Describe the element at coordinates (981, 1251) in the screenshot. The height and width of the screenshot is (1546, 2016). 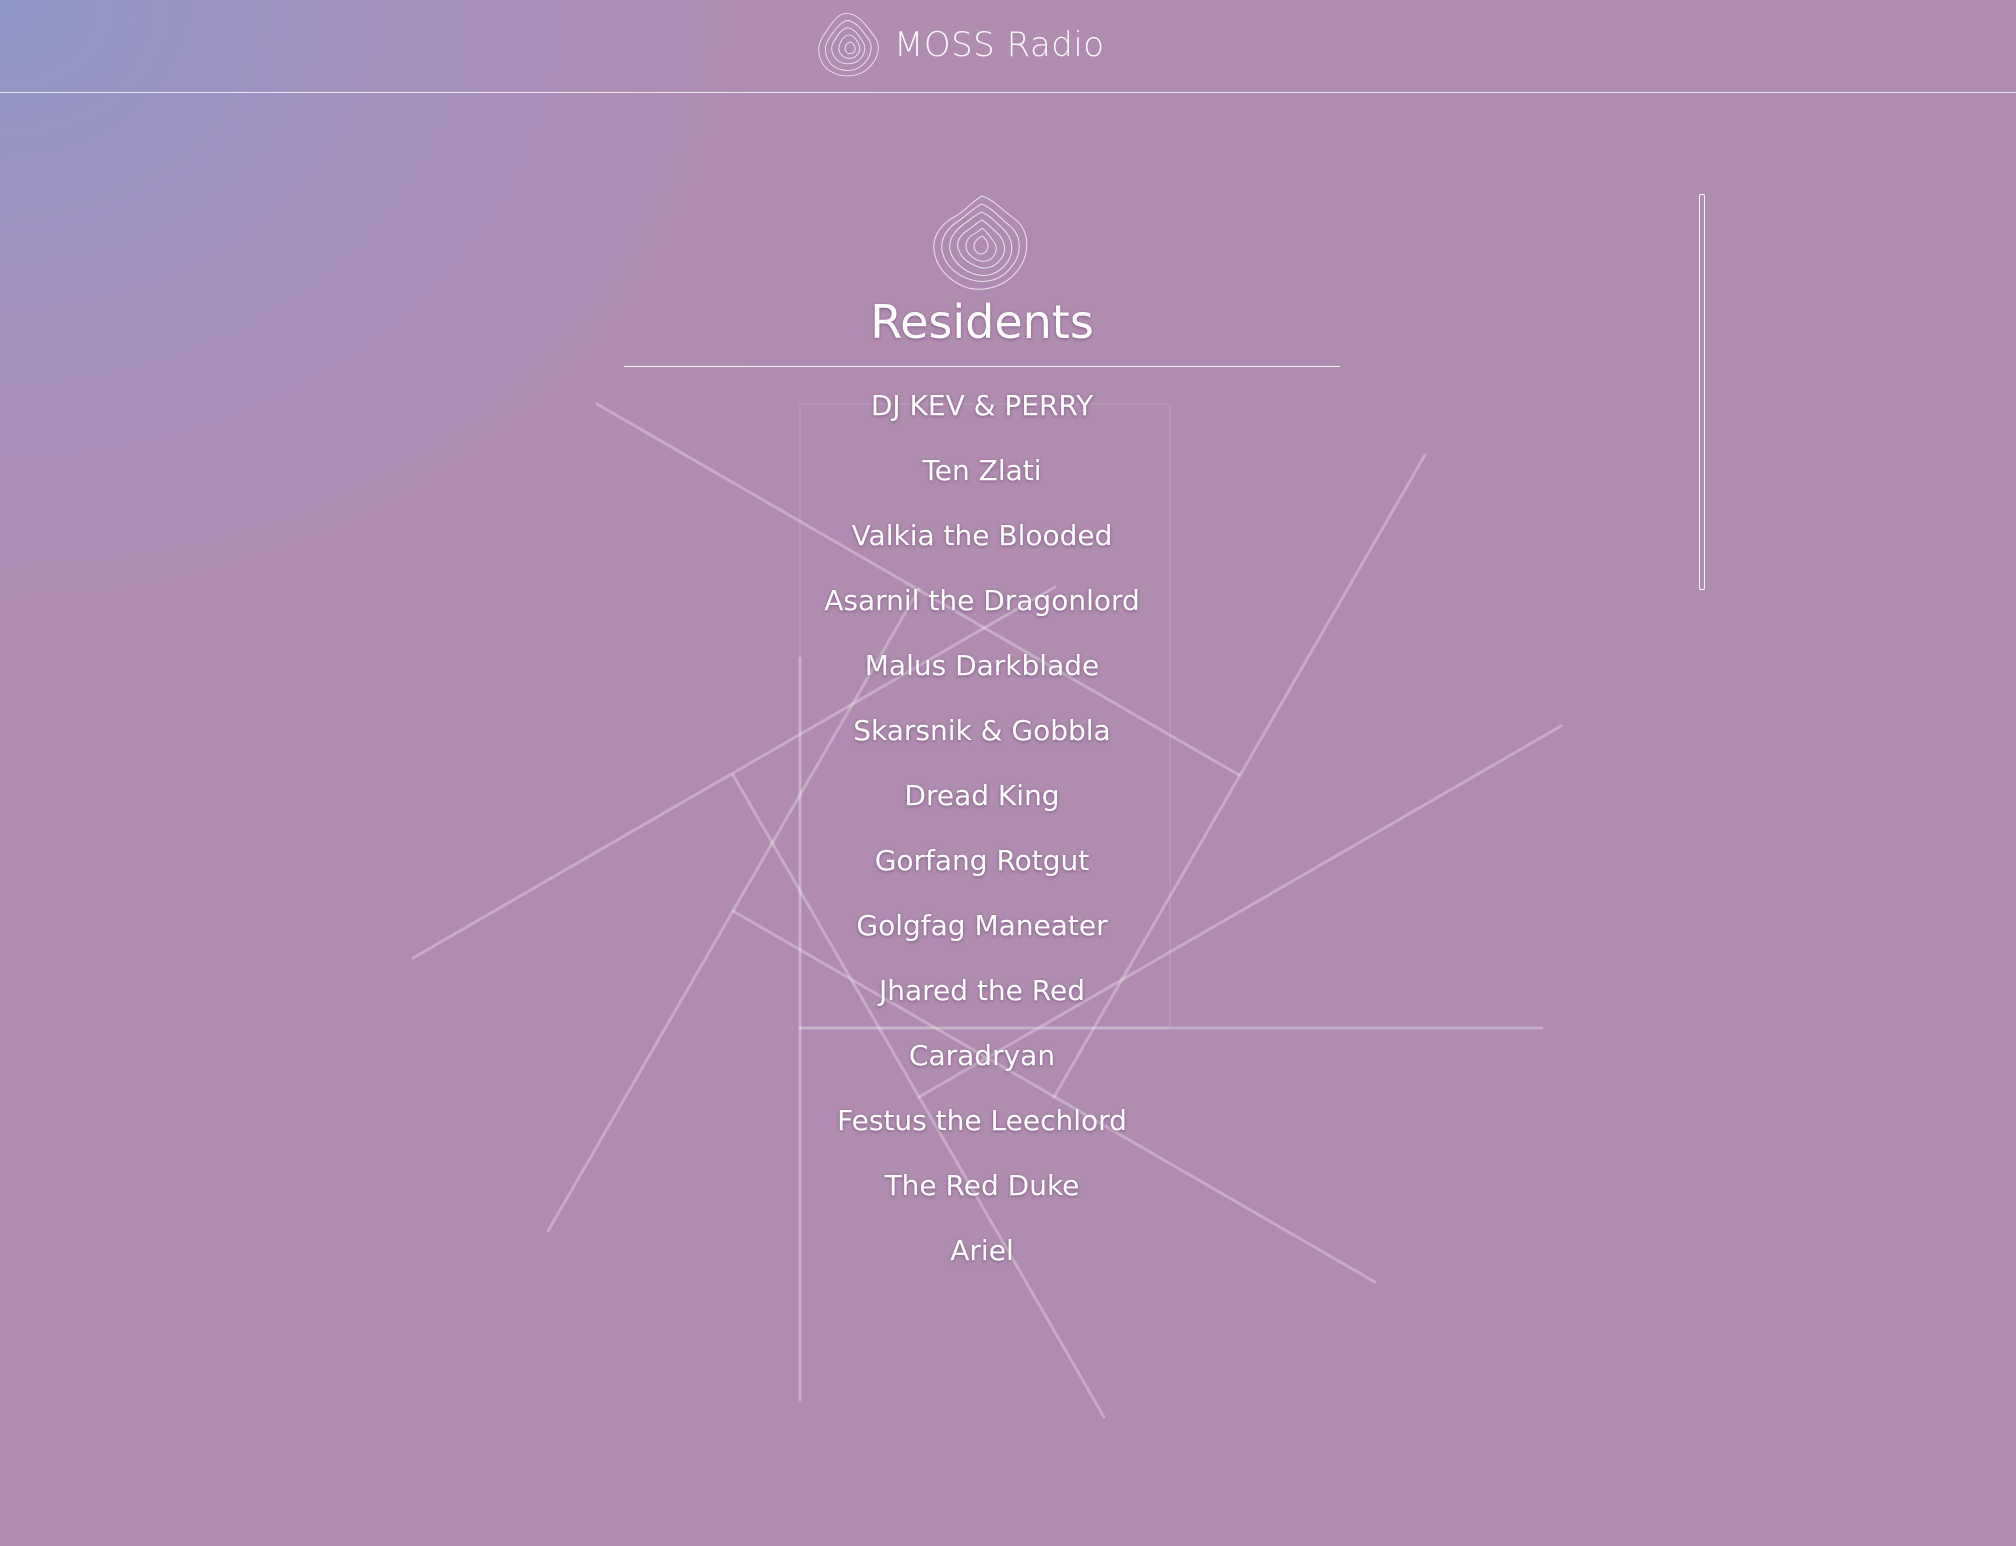
I see `resident-link: Ariel` at that location.